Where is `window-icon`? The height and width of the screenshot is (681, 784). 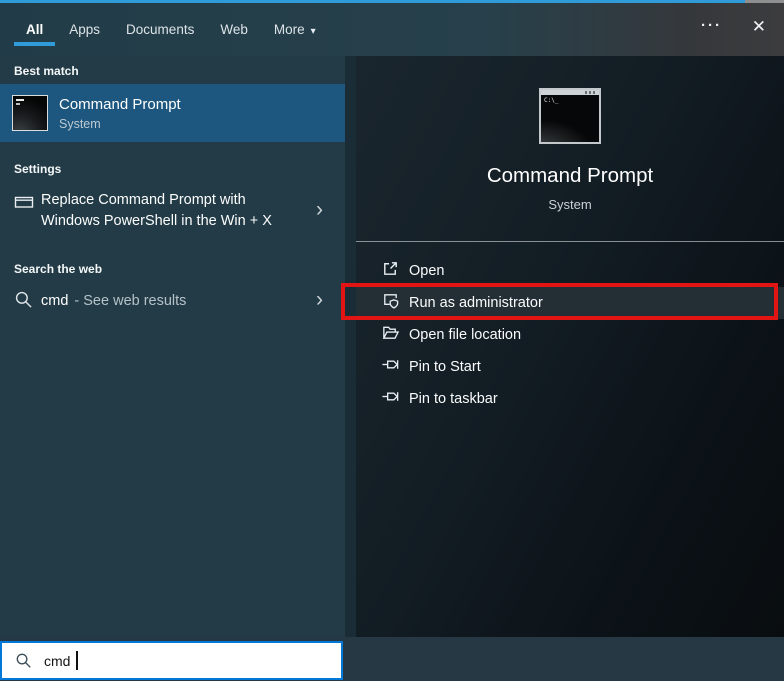 window-icon is located at coordinates (24, 204).